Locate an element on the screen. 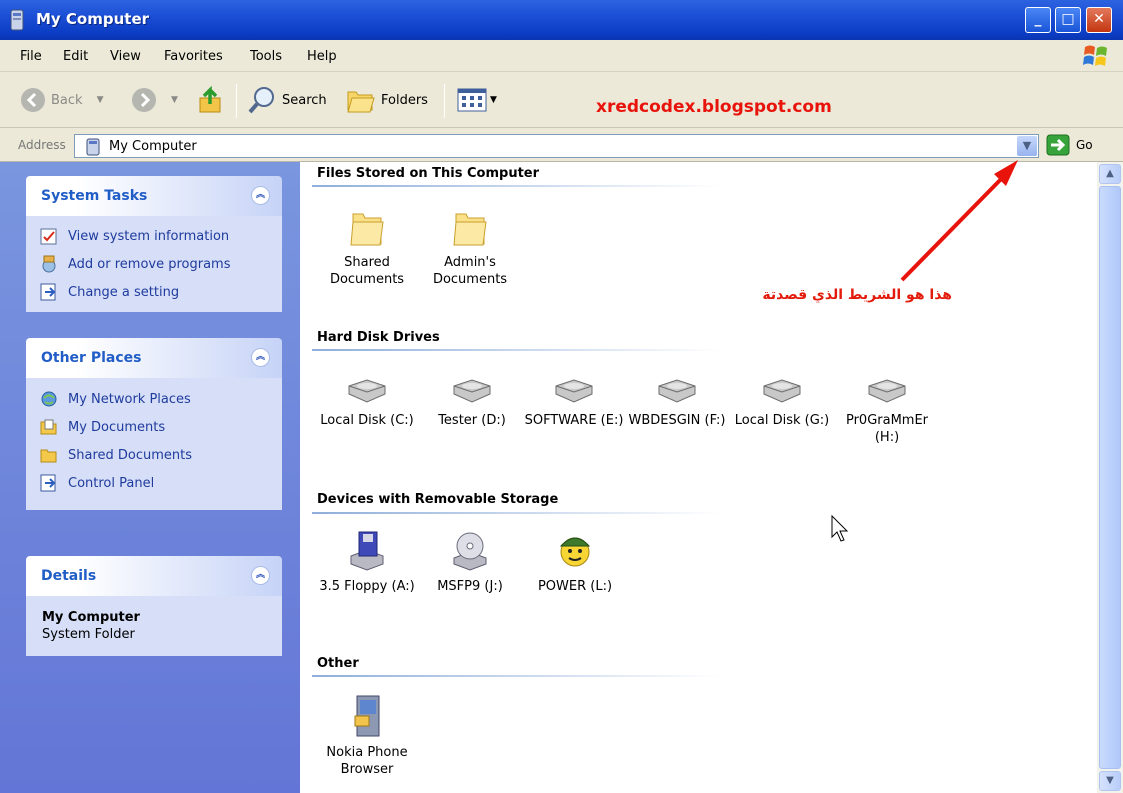  forward-button: ▼ is located at coordinates (154, 100).